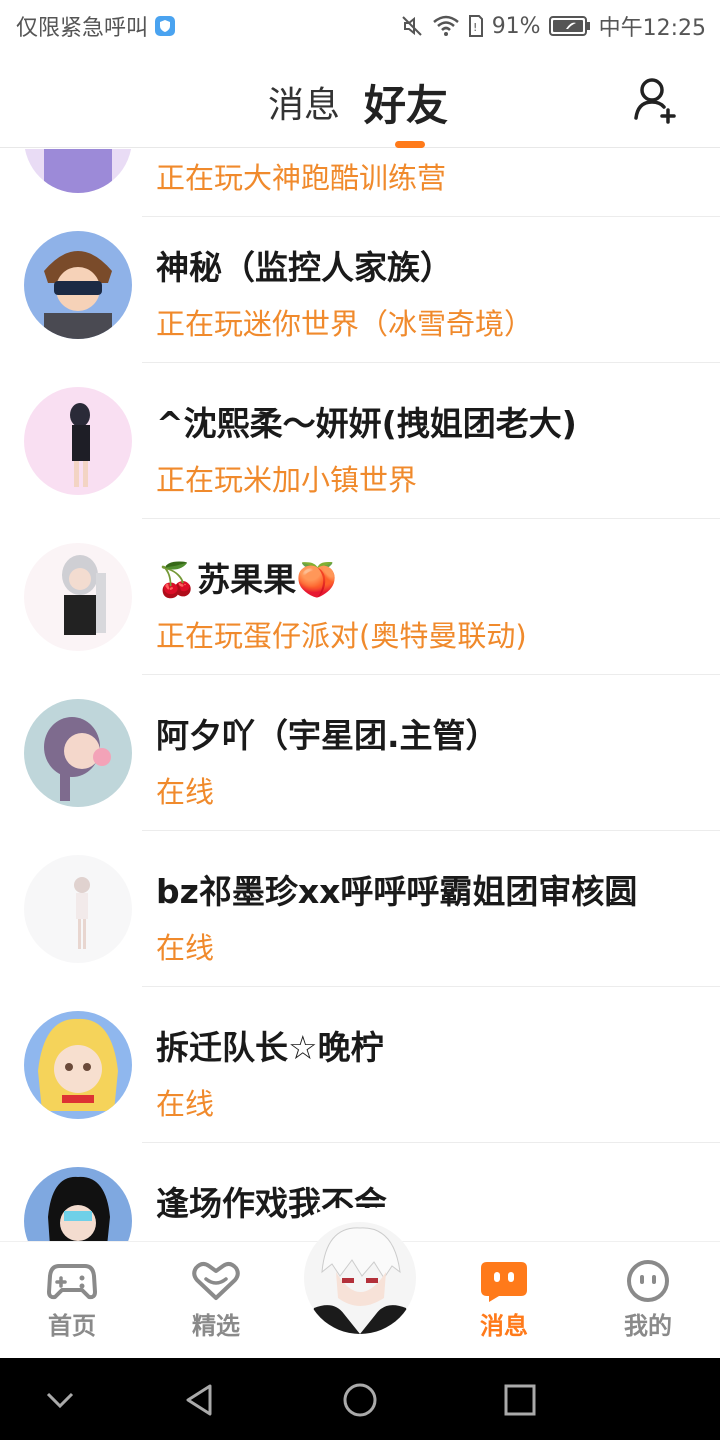 The image size is (720, 1440). Describe the element at coordinates (247, 579) in the screenshot. I see `friend-name: 🍒苏果果🍑` at that location.